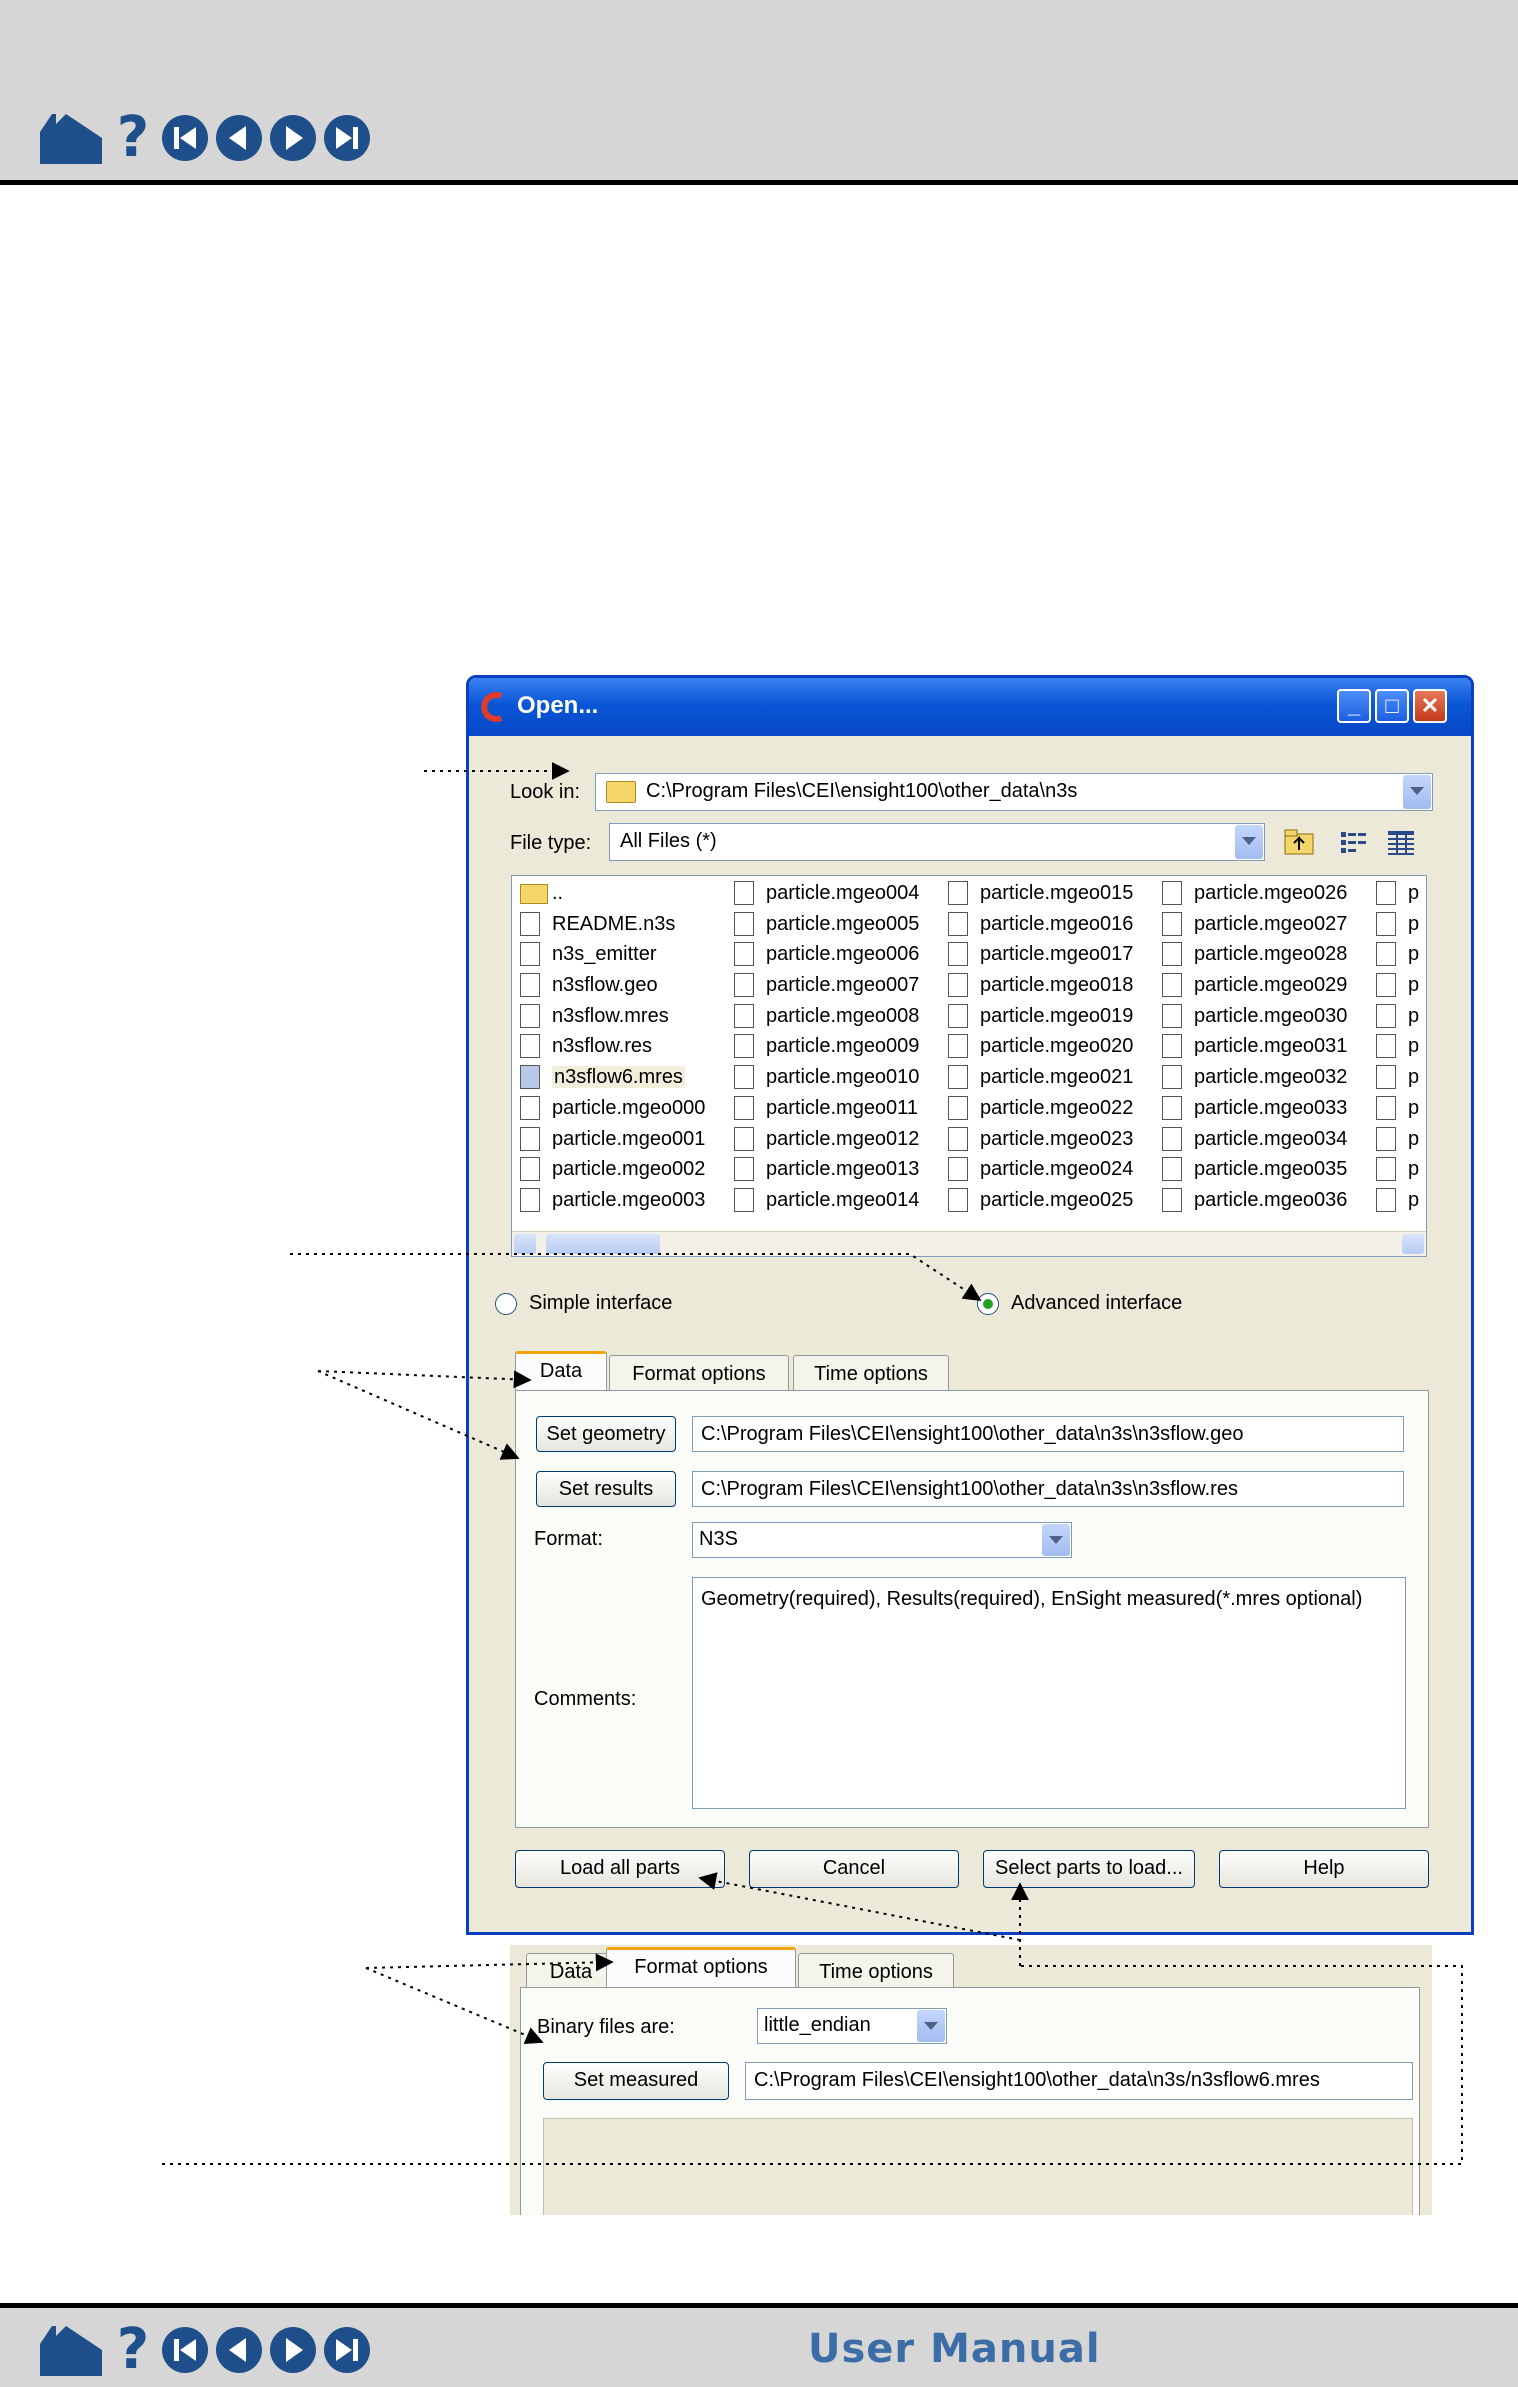 Image resolution: width=1518 pixels, height=2387 pixels. Describe the element at coordinates (620, 1869) in the screenshot. I see `load-all-parts-button: Load all parts` at that location.